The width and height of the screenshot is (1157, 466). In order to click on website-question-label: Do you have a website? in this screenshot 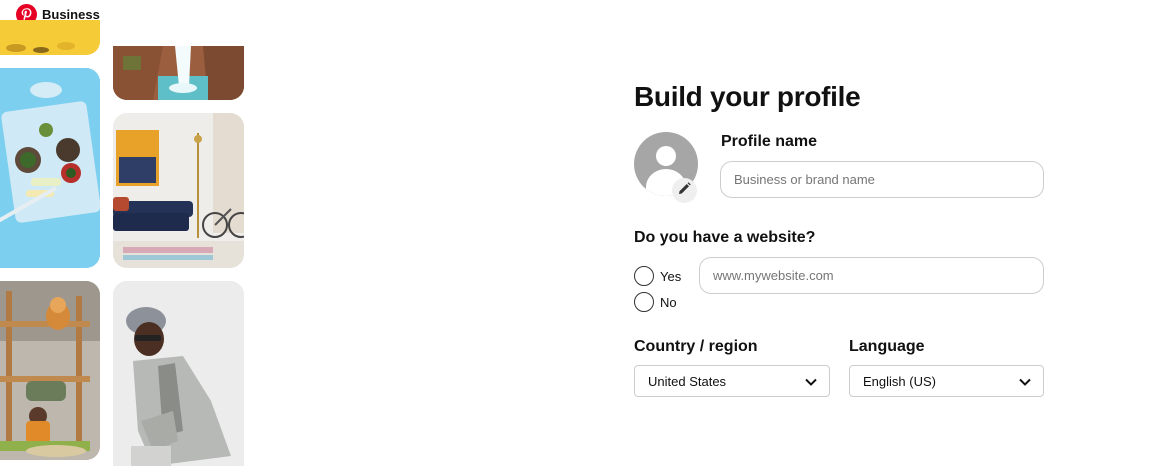, I will do `click(725, 237)`.